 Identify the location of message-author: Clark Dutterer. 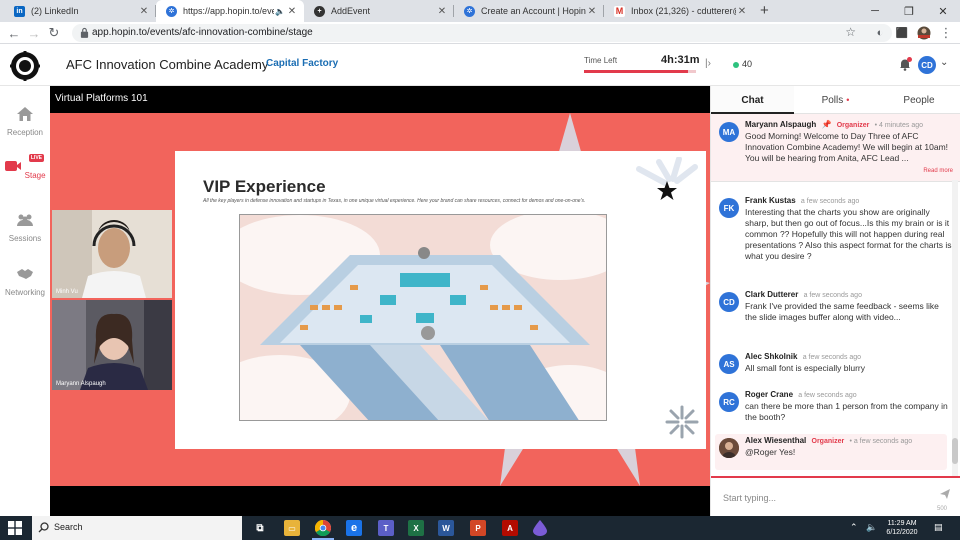
(772, 294).